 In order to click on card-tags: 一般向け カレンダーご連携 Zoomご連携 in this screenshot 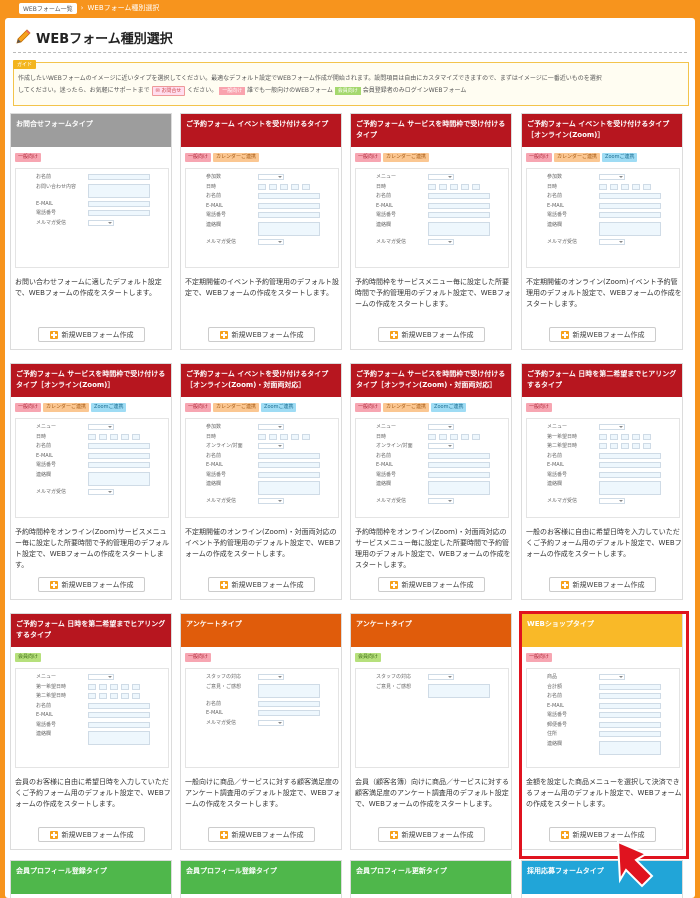, I will do `click(71, 407)`.